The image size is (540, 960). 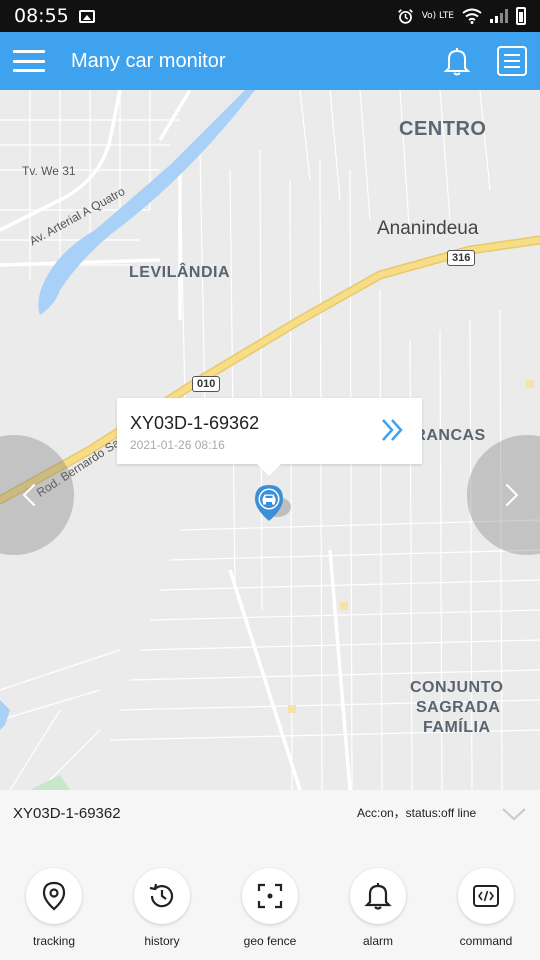 What do you see at coordinates (270, 16) in the screenshot?
I see `status-bar: 08:55 Vo) LTE` at bounding box center [270, 16].